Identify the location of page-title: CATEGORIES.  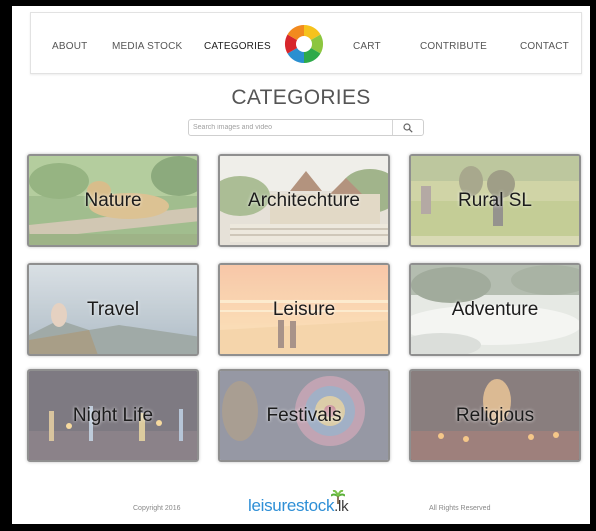
(301, 97).